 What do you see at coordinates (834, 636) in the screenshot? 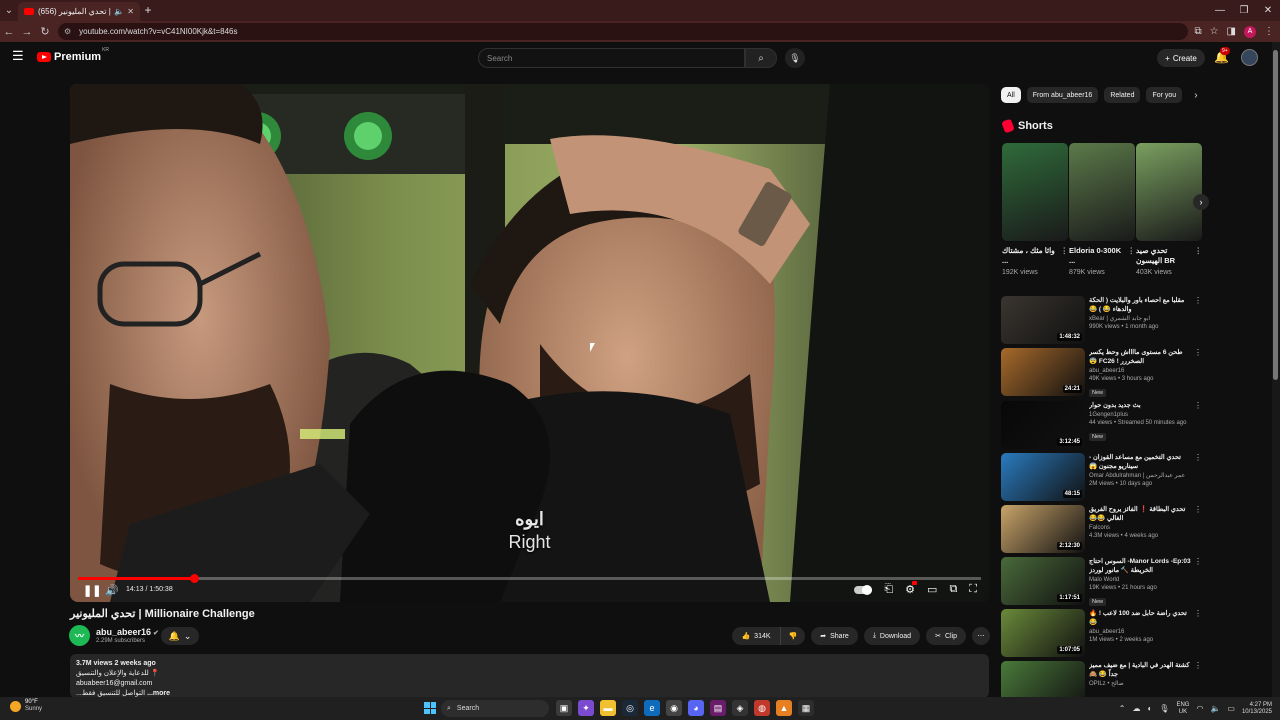
I see `share-button: ➦ Share` at bounding box center [834, 636].